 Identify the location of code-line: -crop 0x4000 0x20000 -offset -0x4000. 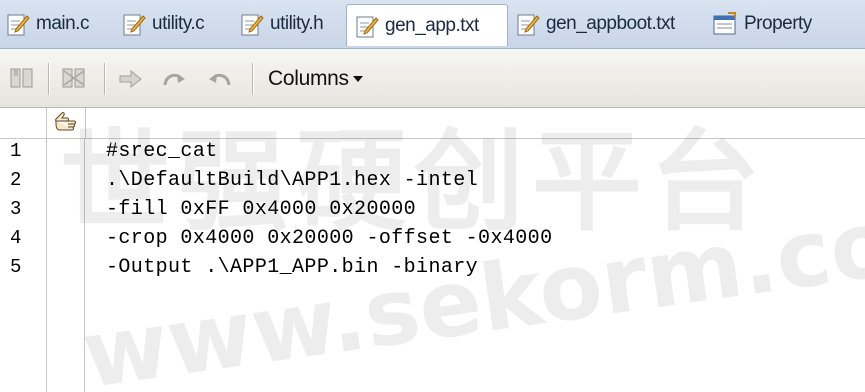
(329, 238).